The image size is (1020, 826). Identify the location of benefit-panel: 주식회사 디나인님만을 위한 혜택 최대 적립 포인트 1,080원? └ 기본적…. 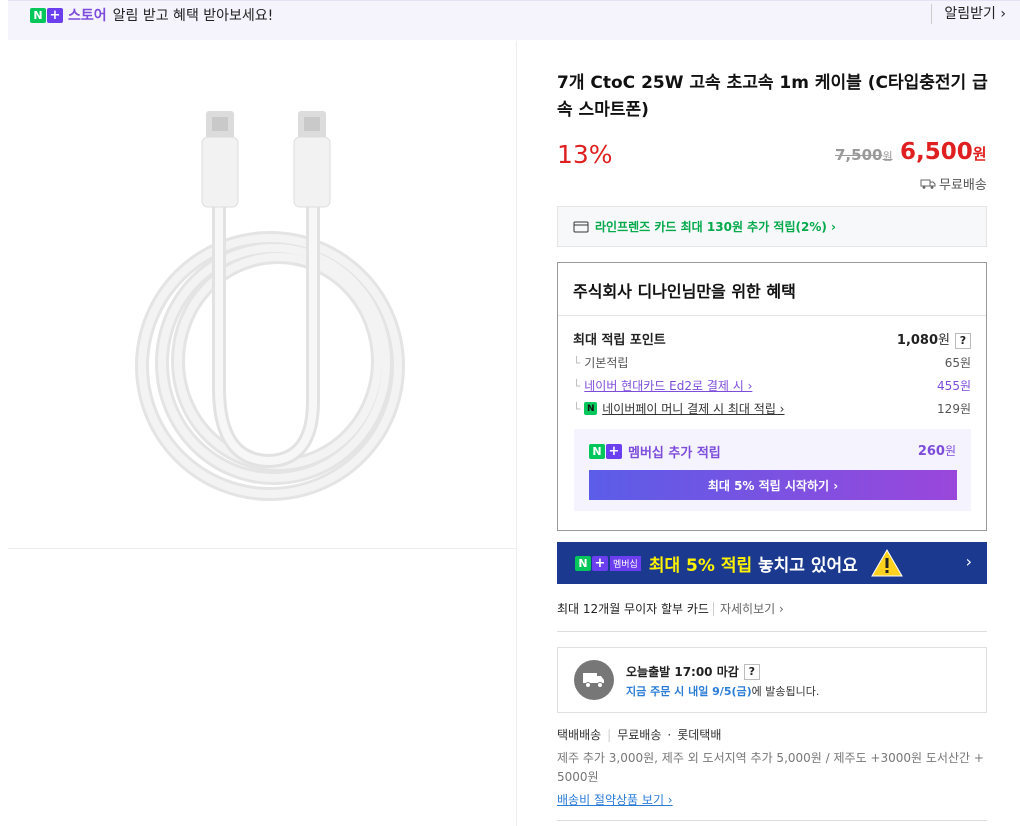
(772, 396).